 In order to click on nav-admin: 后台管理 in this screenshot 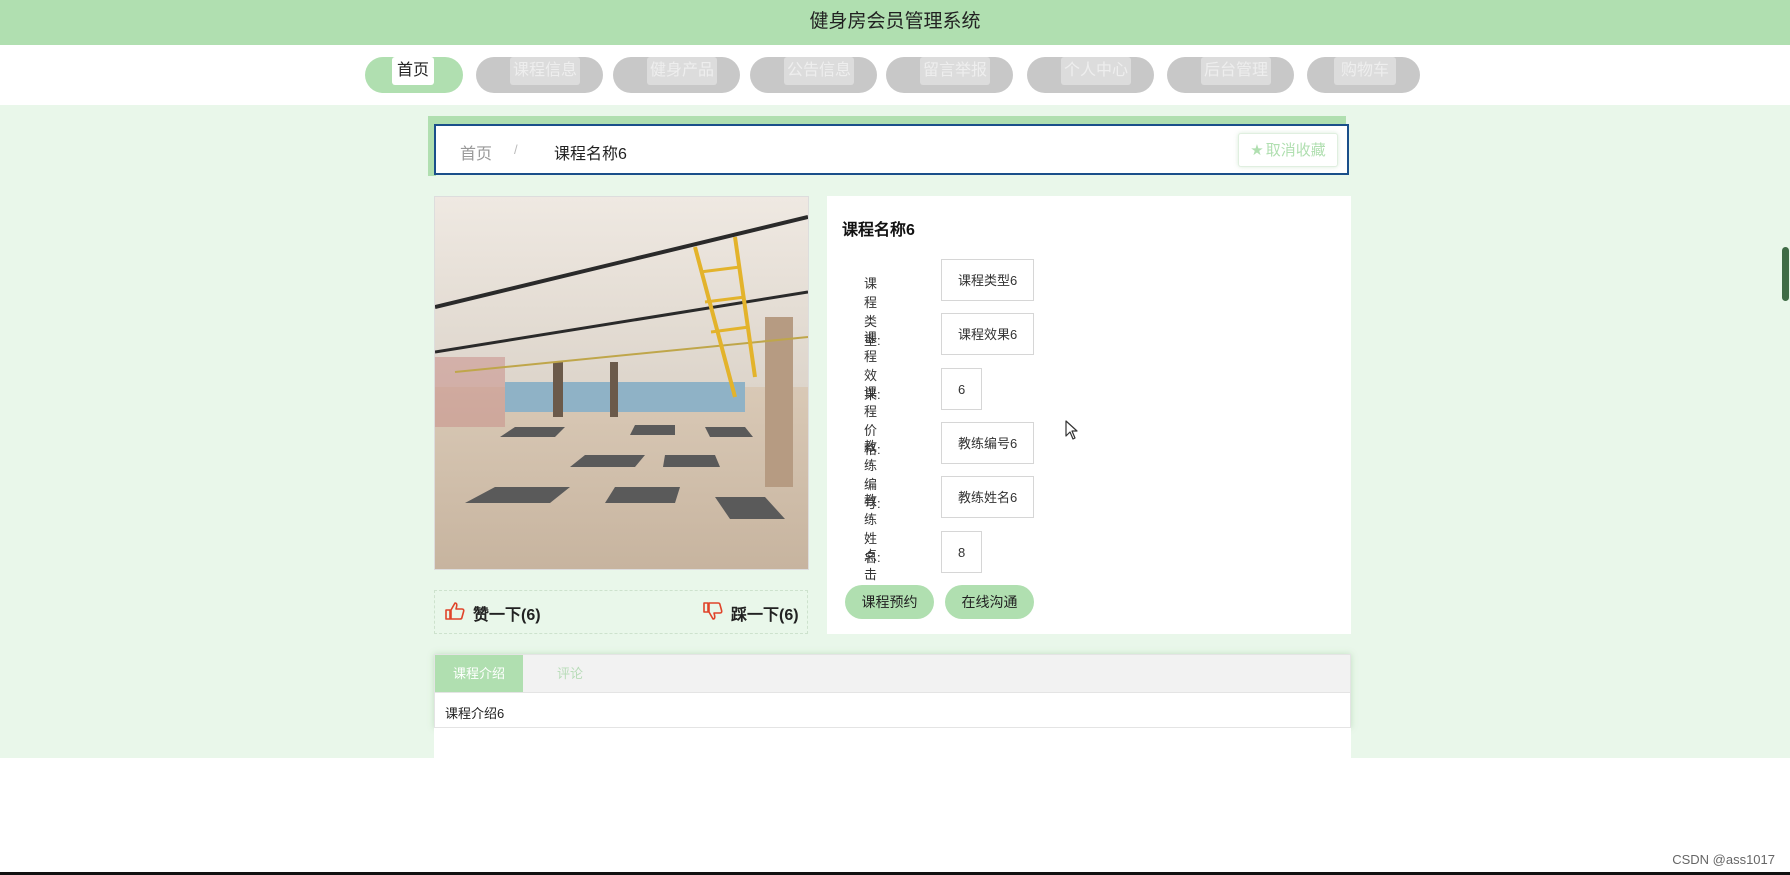, I will do `click(1230, 75)`.